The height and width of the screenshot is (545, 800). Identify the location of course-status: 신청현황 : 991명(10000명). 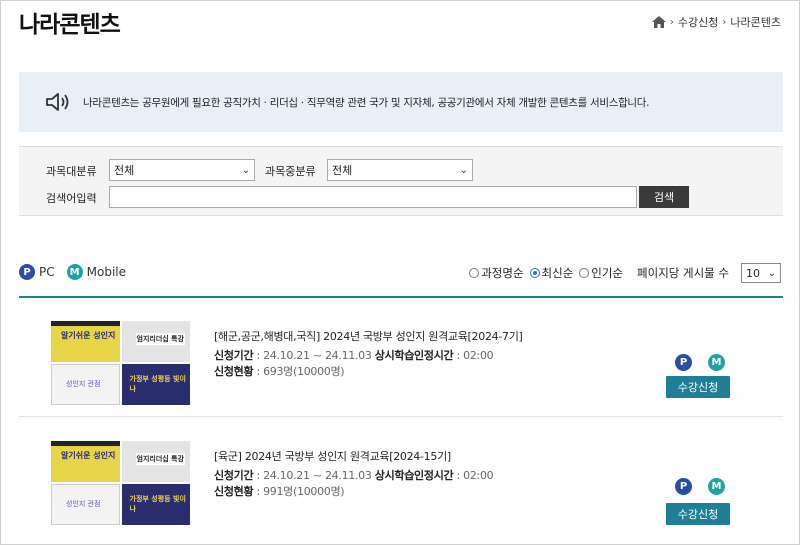
(279, 491).